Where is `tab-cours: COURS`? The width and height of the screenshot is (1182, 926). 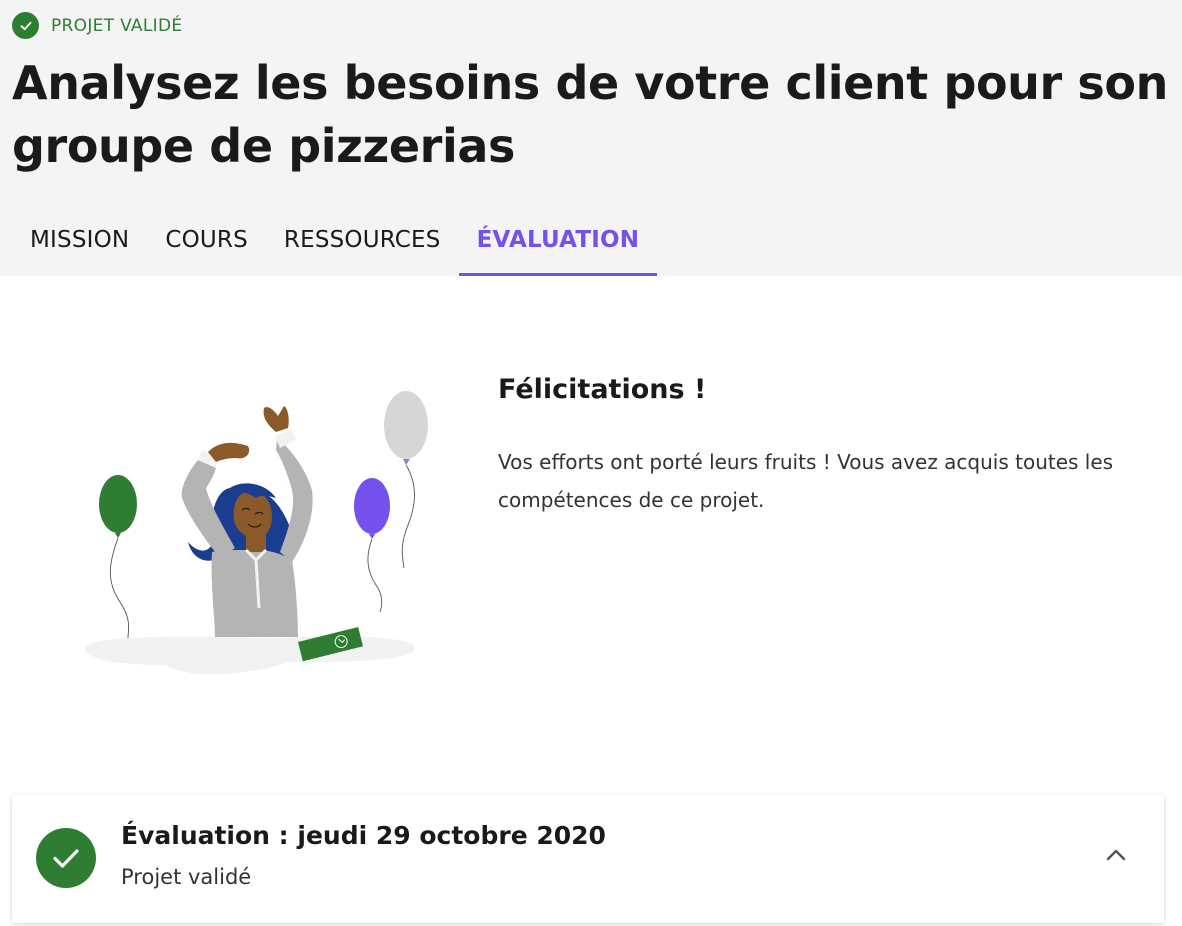 tab-cours: COURS is located at coordinates (206, 240).